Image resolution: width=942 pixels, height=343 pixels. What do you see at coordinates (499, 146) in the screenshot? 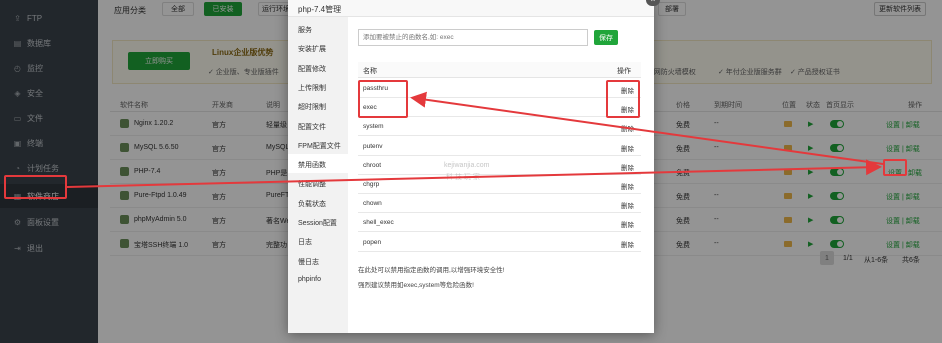
I see `function-row: putenv 删除` at bounding box center [499, 146].